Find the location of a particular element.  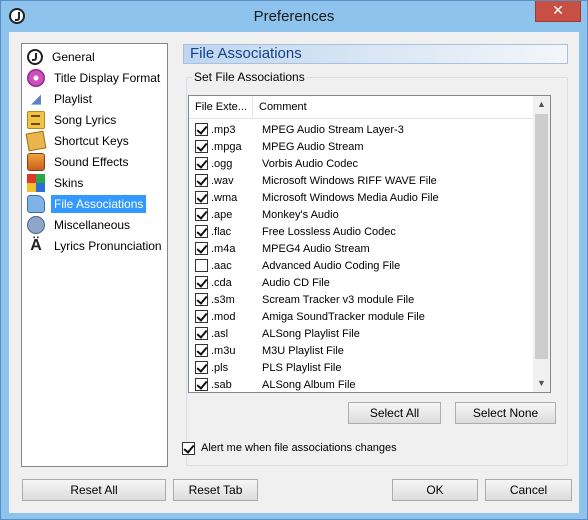

row-comment: MPEG4 Audio Stream is located at coordinates (316, 248).